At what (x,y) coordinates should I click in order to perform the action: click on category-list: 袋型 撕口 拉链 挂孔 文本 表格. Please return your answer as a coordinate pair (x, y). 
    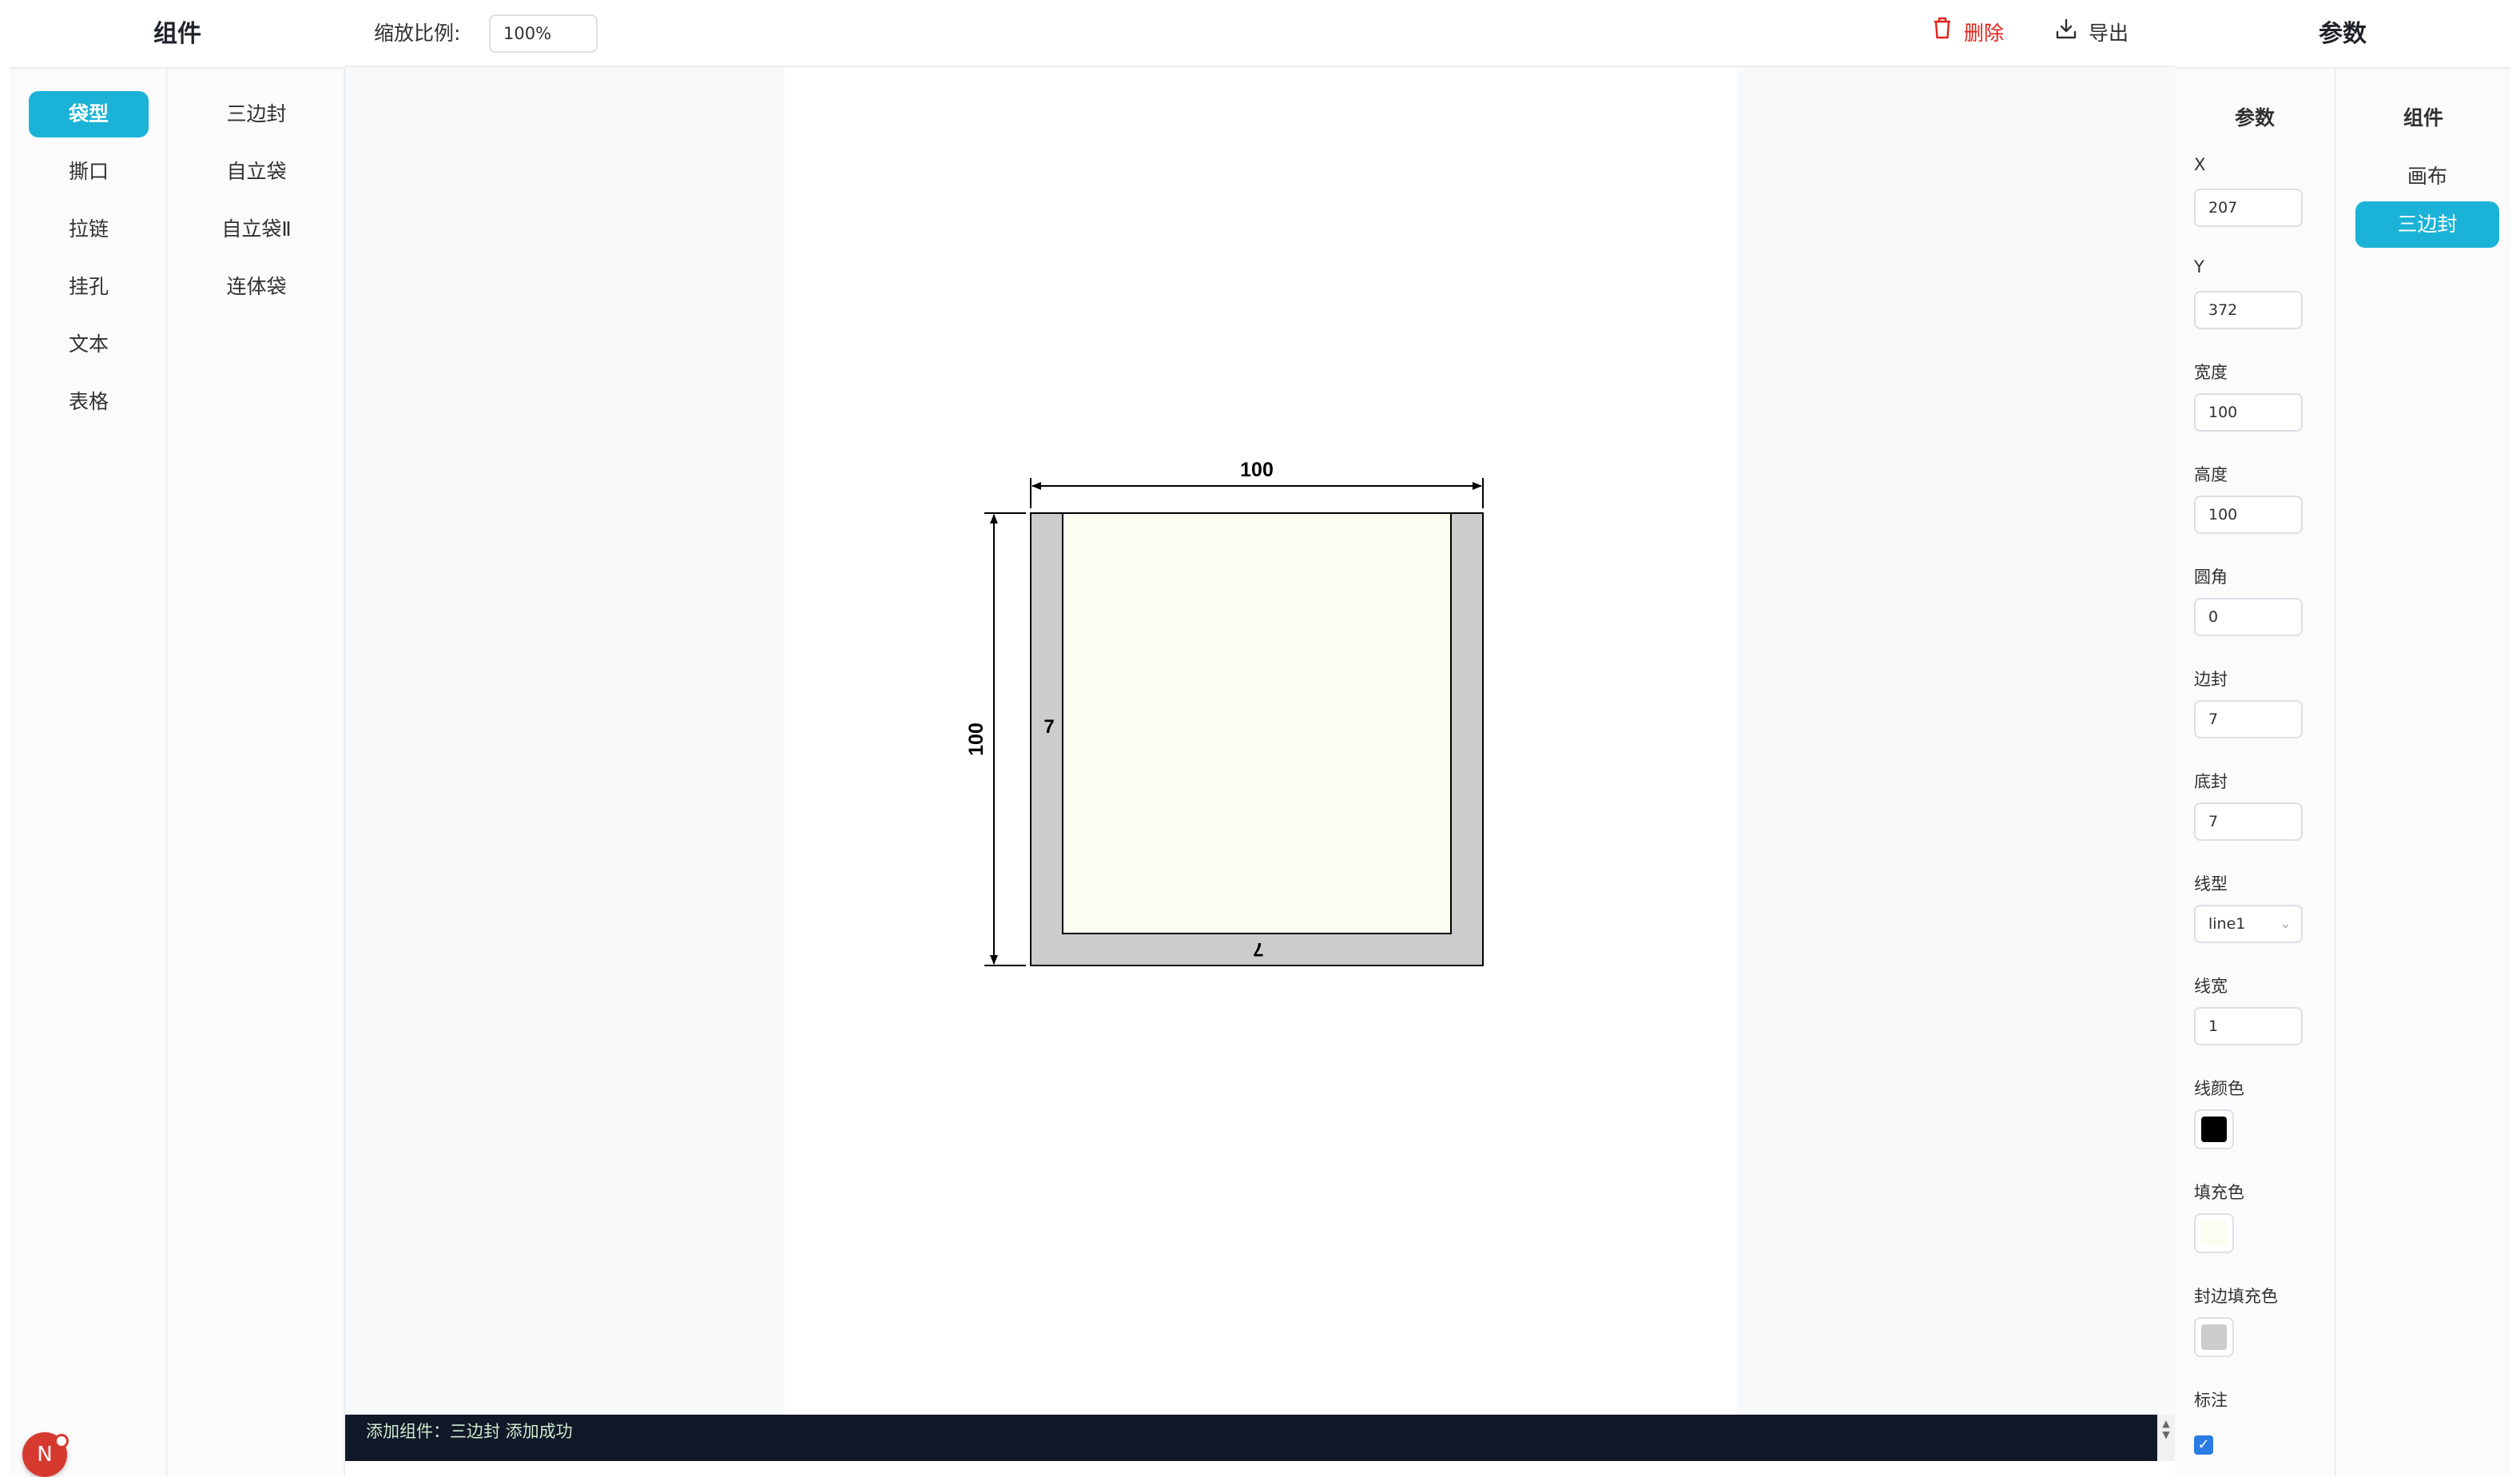
    Looking at the image, I should click on (89, 772).